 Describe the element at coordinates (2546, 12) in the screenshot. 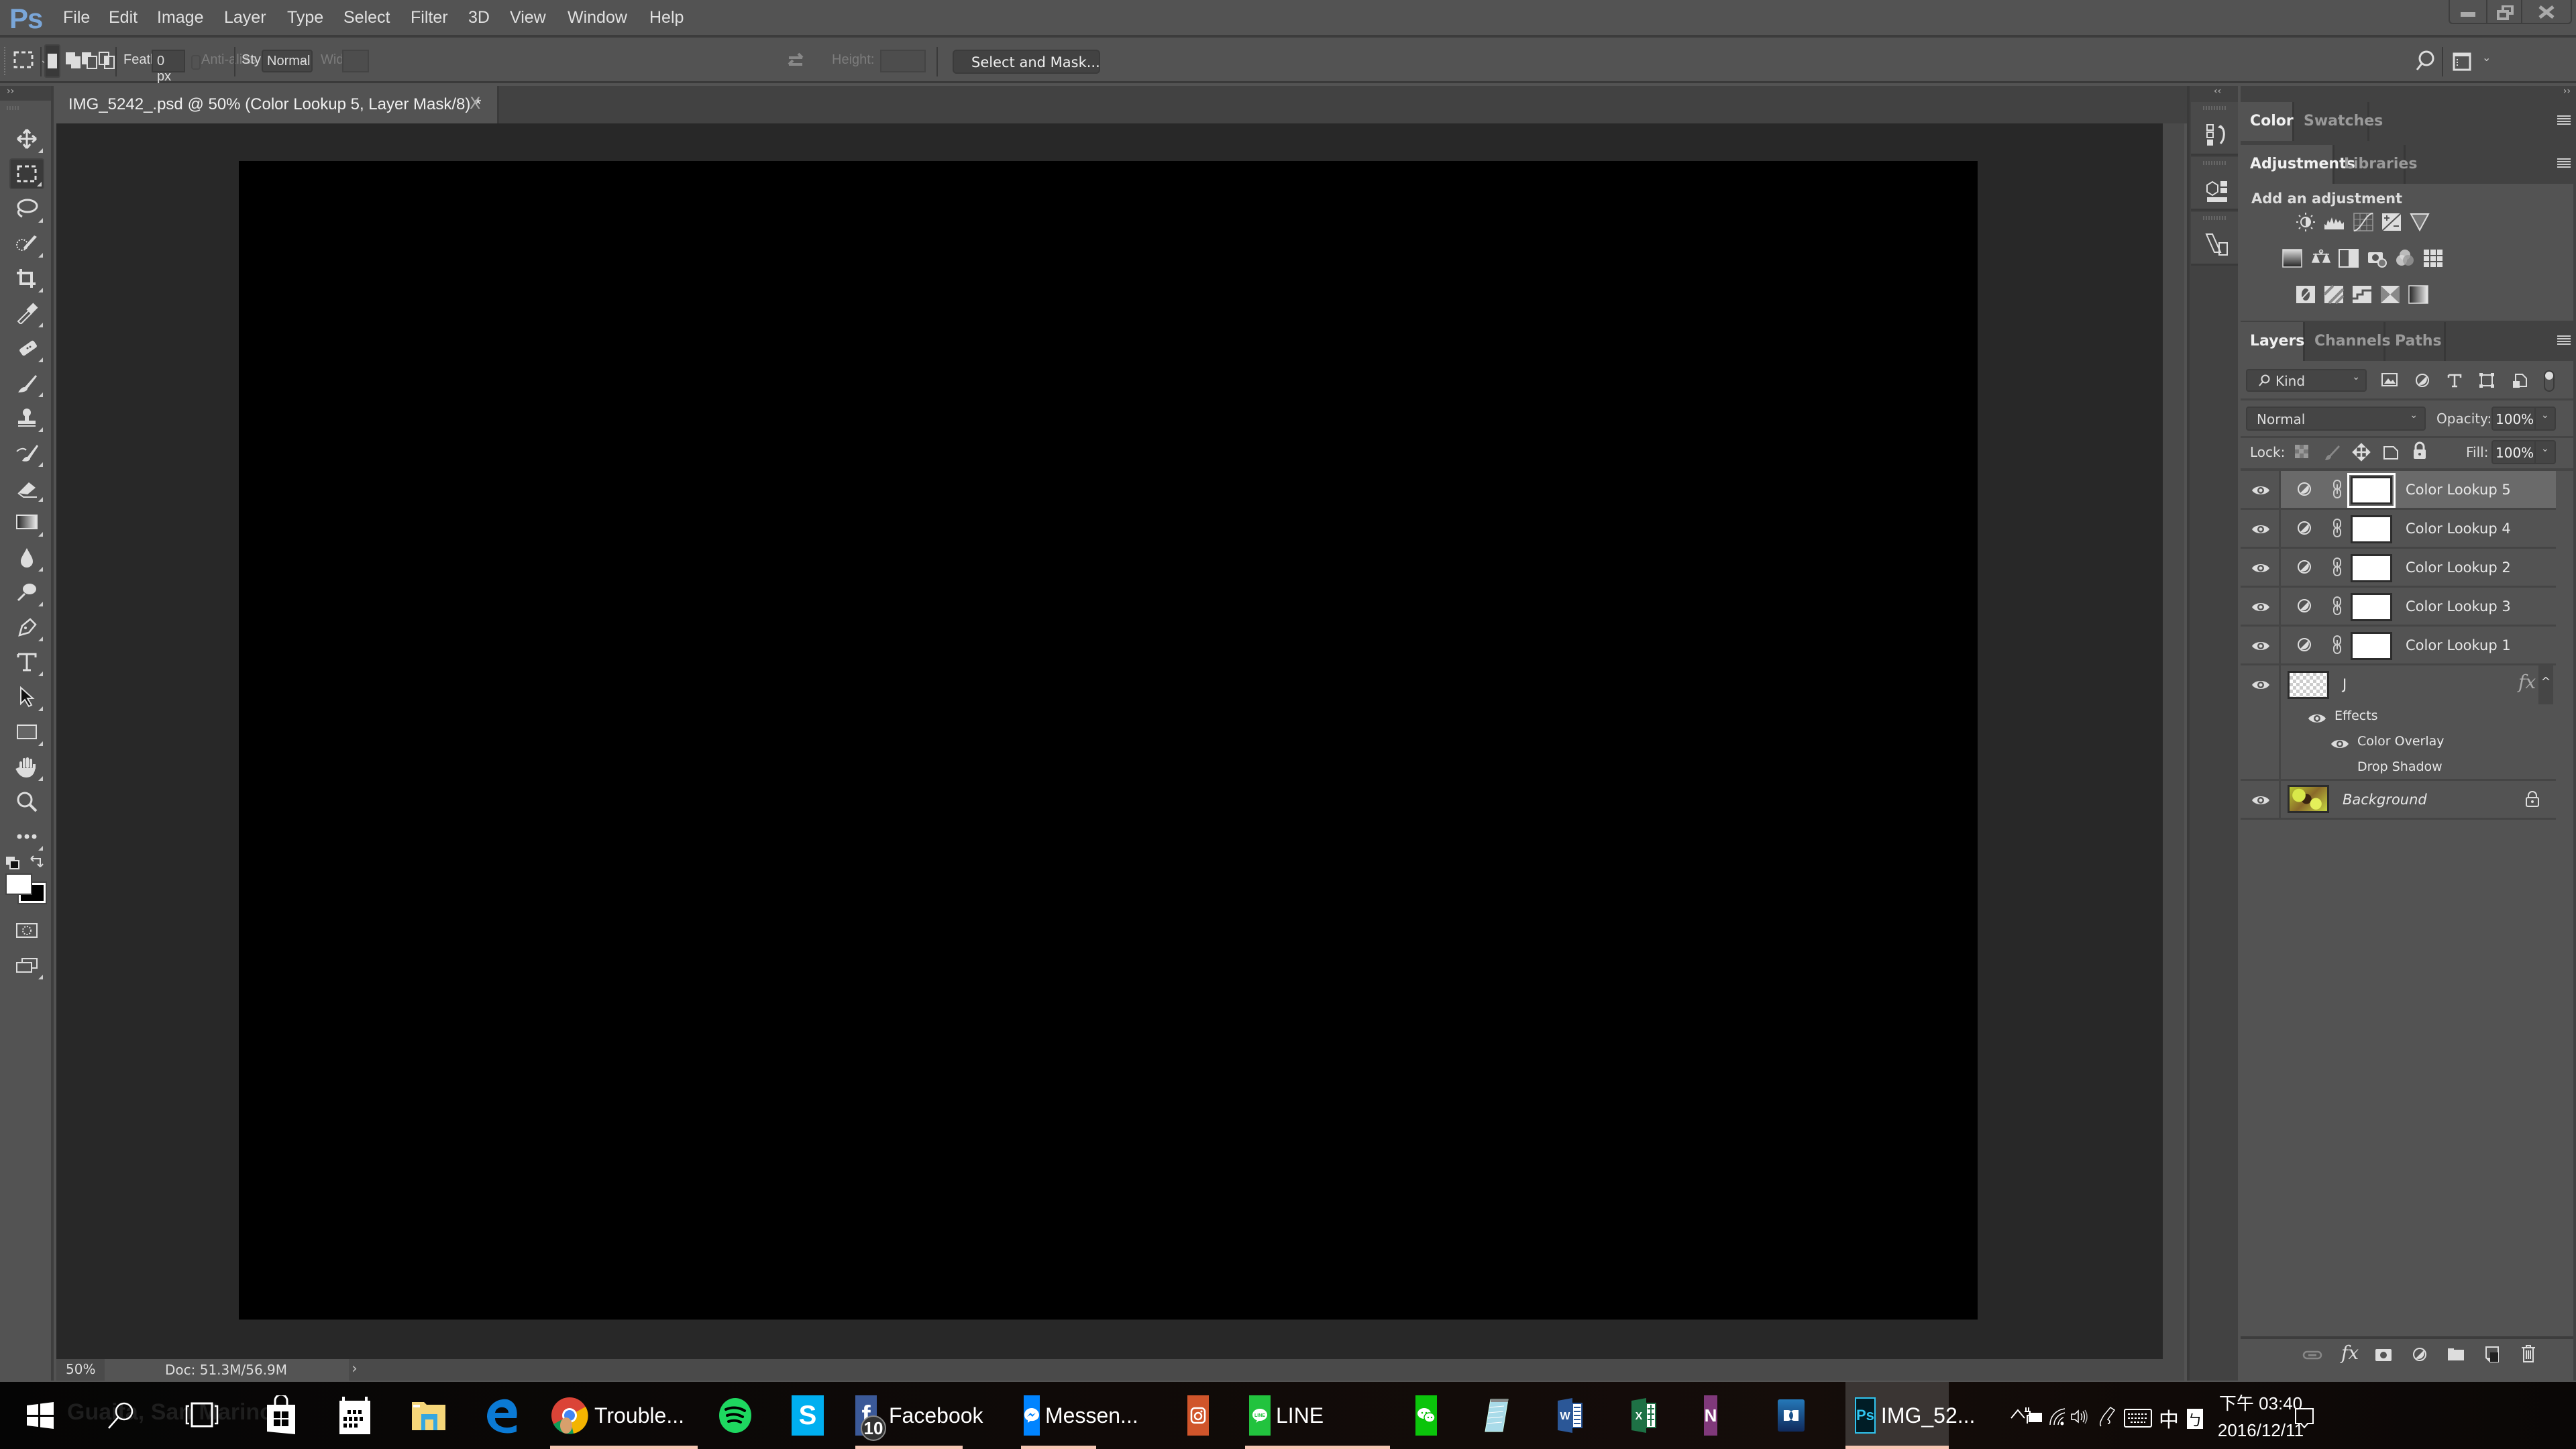

I see `close-window-button` at that location.